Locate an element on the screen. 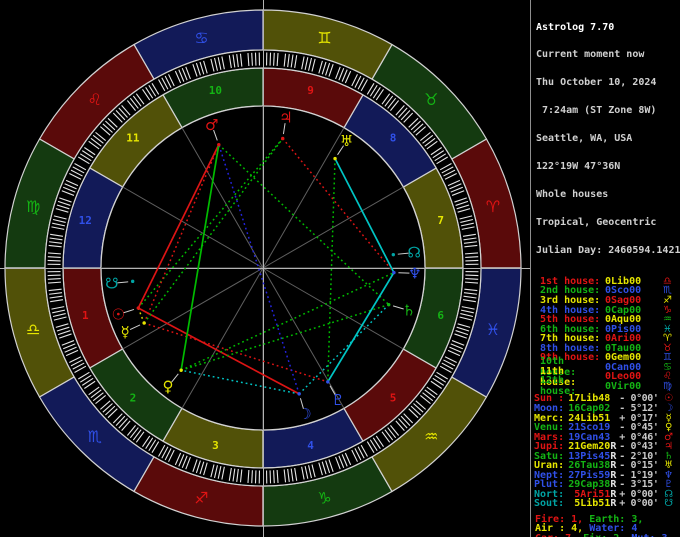  header-line-house-system: Whole houses is located at coordinates (572, 194).